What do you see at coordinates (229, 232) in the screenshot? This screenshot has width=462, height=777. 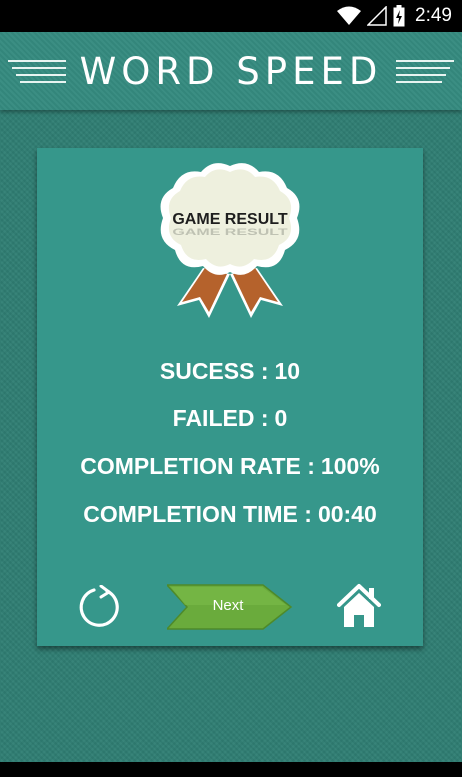 I see `svg-text: GAME RESULT` at bounding box center [229, 232].